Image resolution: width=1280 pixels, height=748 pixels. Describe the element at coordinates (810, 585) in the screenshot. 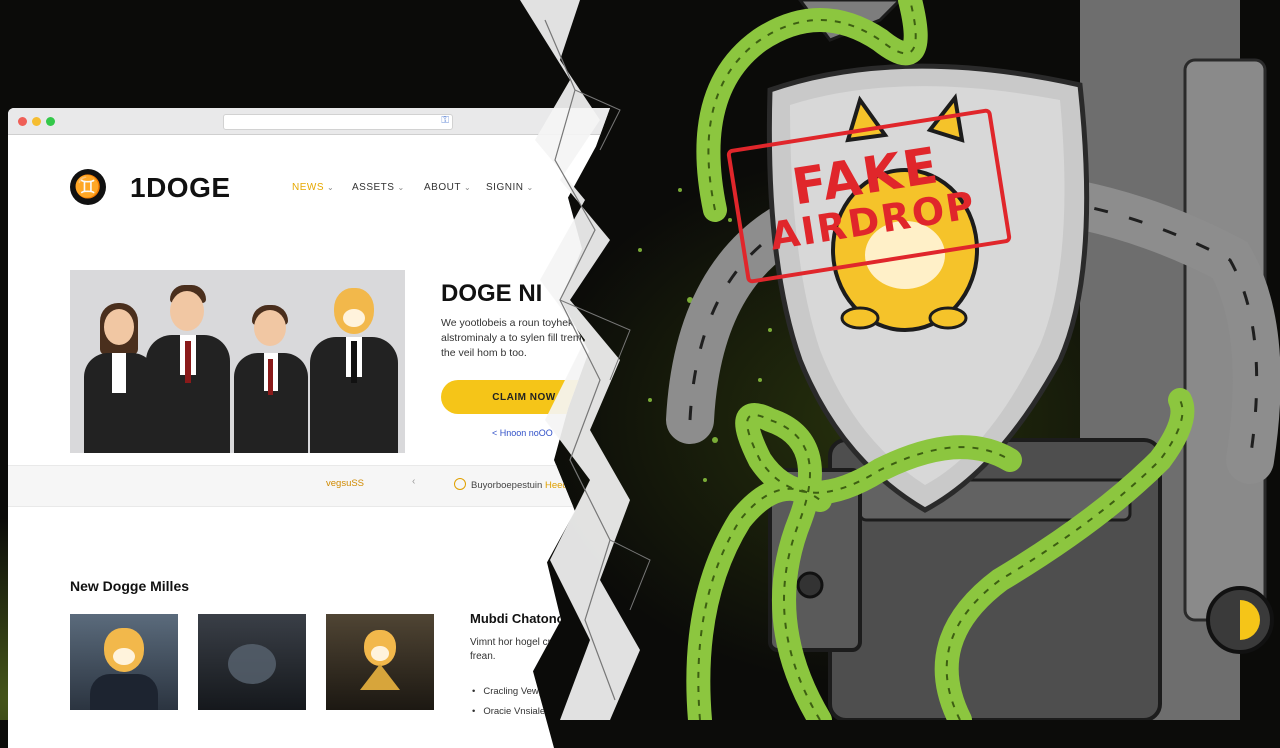

I see `lock-icon` at that location.